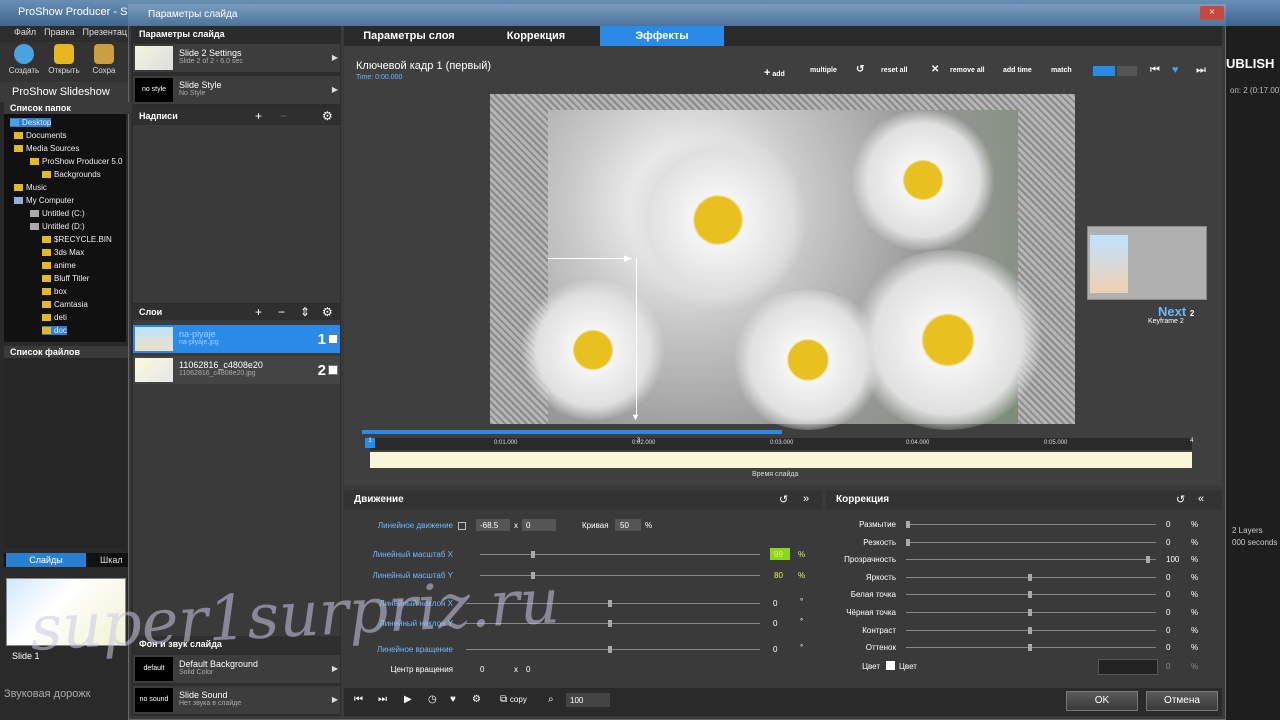 This screenshot has width=1280, height=720. Describe the element at coordinates (462, 526) in the screenshot. I see `link-checkbox` at that location.